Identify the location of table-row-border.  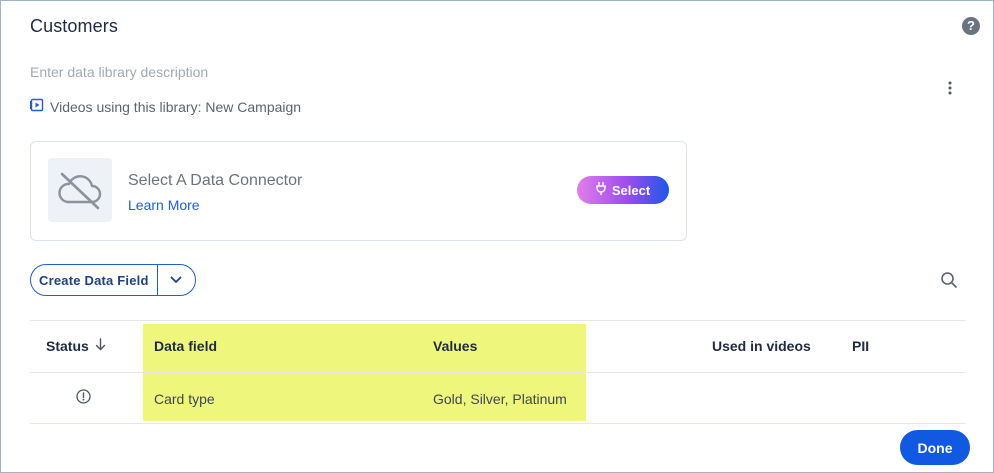
(498, 423).